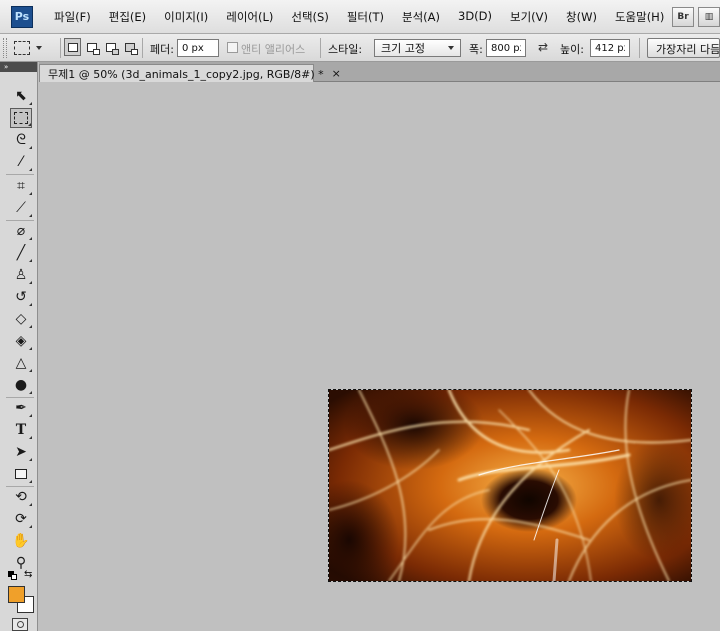 The image size is (720, 631). Describe the element at coordinates (475, 17) in the screenshot. I see `menu-3d: 3D(D)` at that location.